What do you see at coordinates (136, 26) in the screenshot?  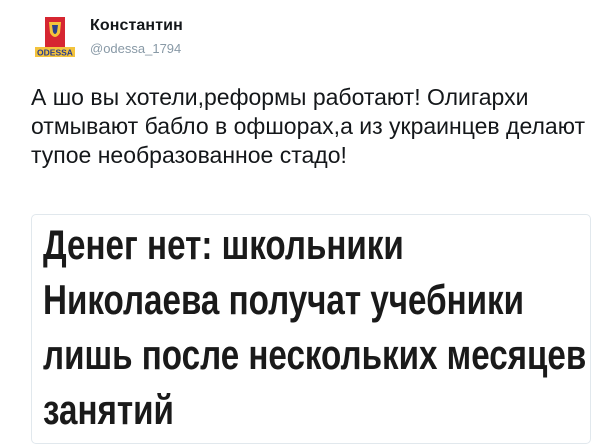 I see `author-display-name: Константин` at bounding box center [136, 26].